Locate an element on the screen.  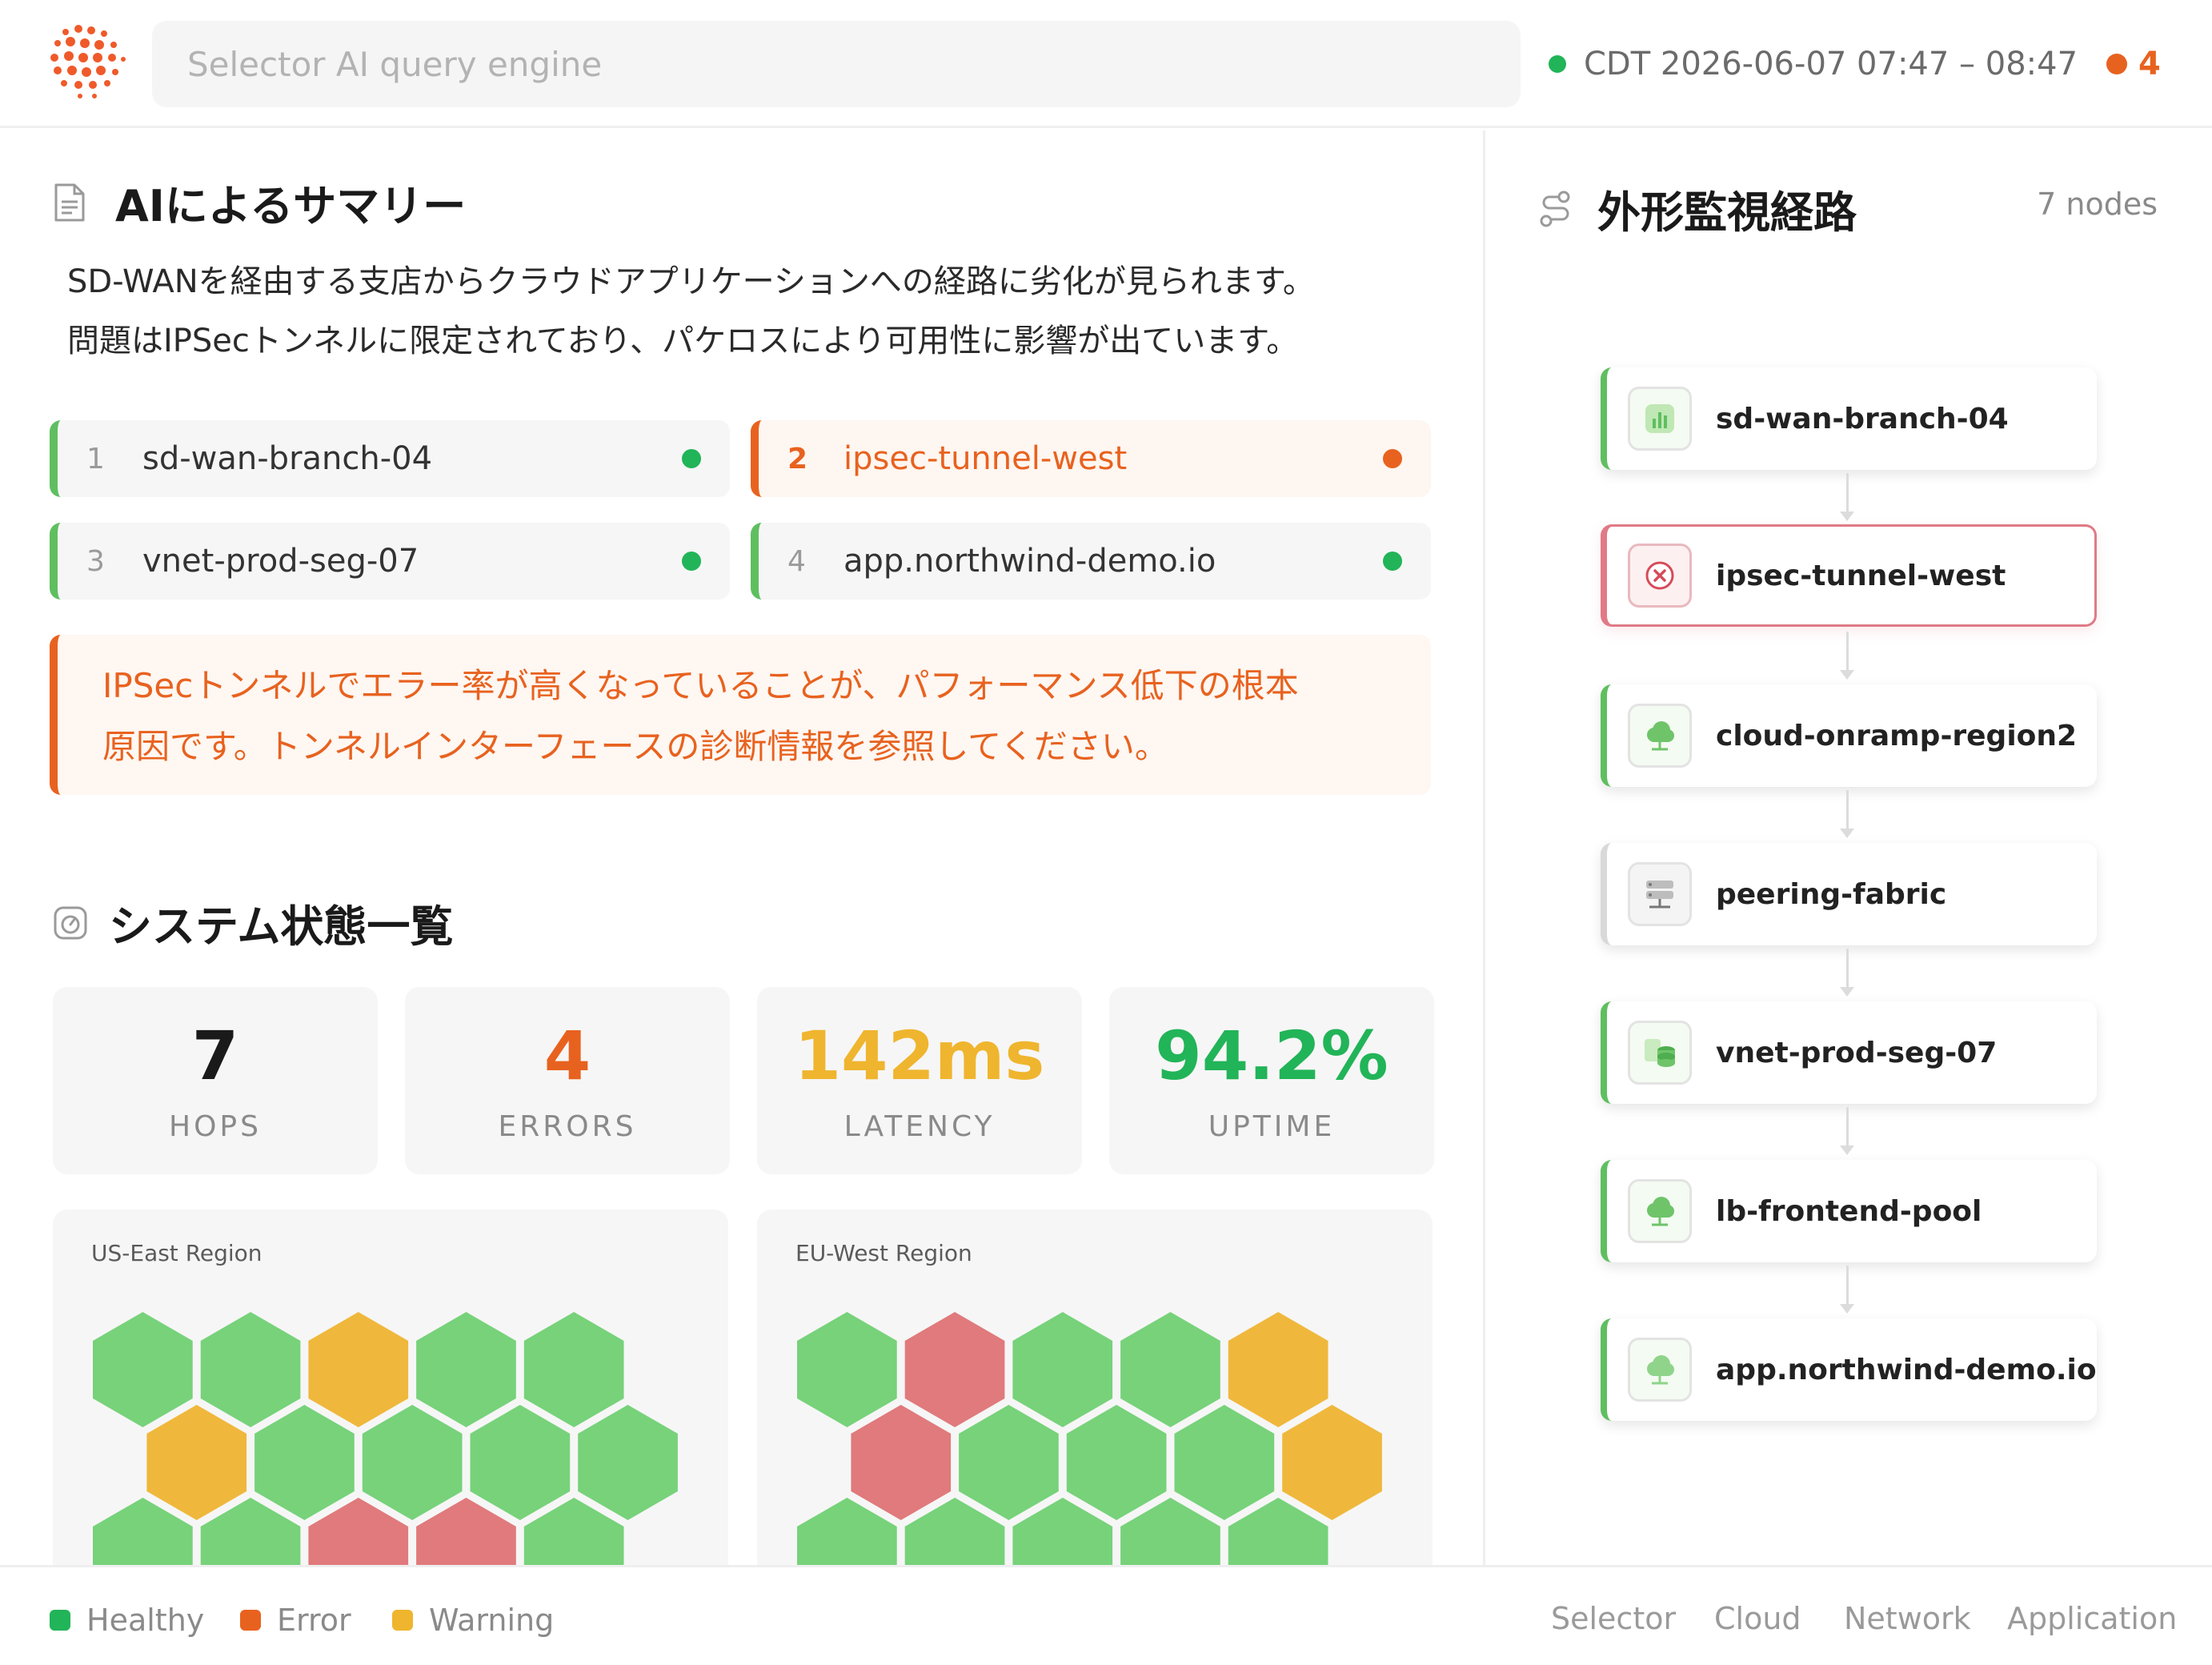
footer-link-network: Network is located at coordinates (1907, 1619).